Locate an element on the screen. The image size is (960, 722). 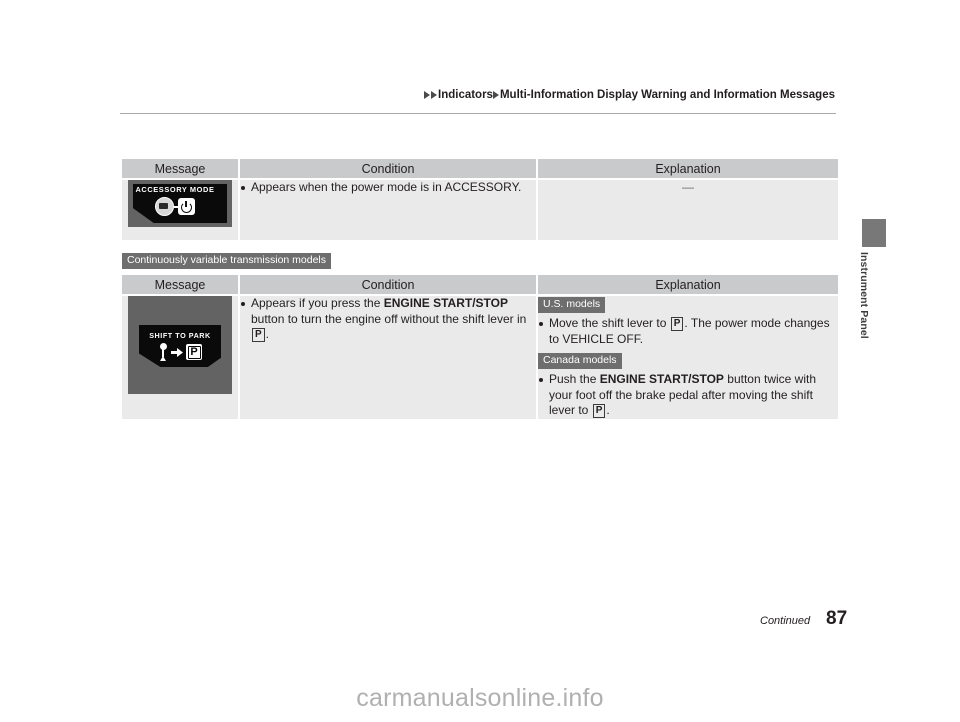
power-icon is located at coordinates (186, 206).